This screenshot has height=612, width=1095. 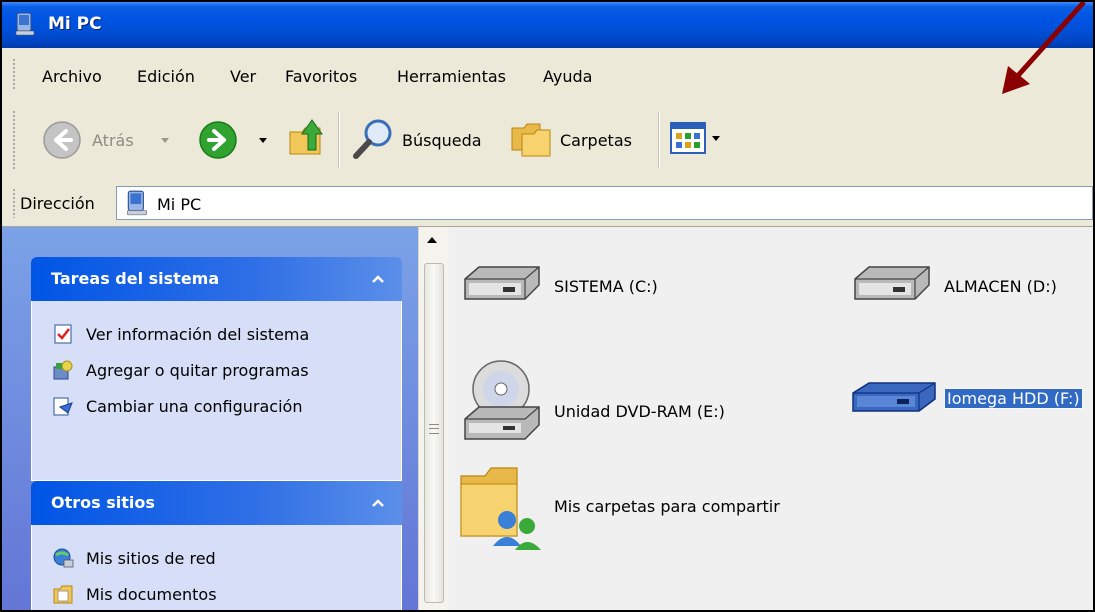 I want to click on add-remove-programs-icon, so click(x=63, y=370).